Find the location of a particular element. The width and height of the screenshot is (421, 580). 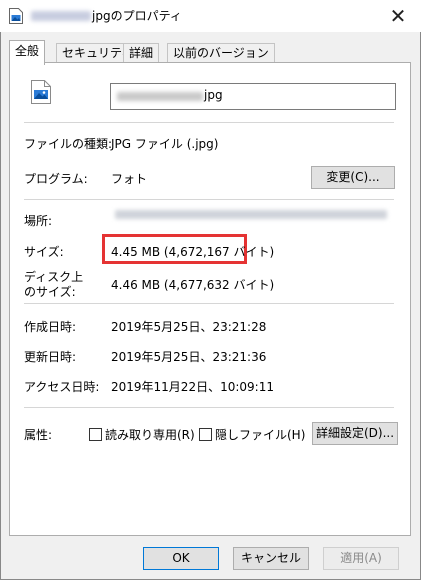

modified-value: 2019年5月25日、23:21:36 is located at coordinates (189, 357).